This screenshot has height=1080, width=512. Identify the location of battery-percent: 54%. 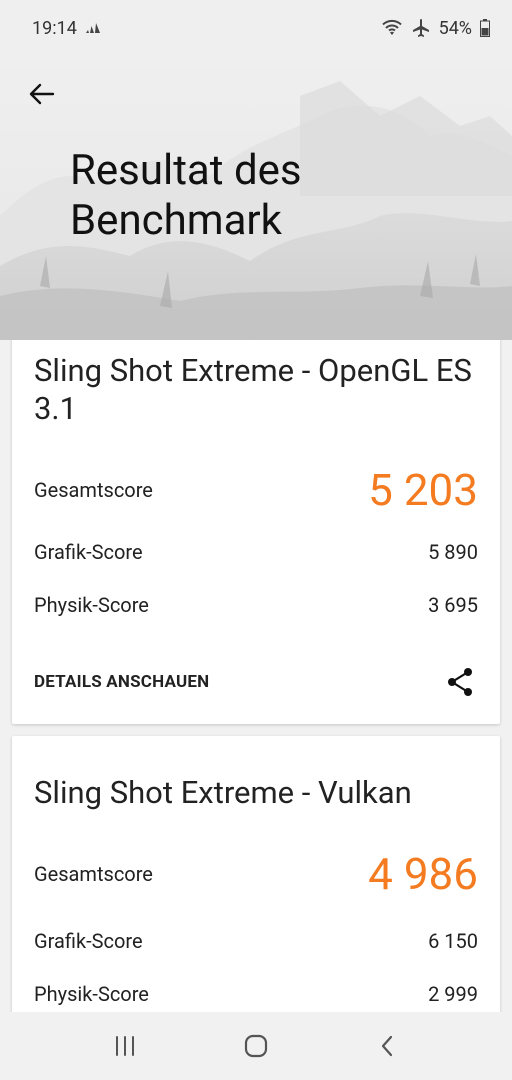
(455, 28).